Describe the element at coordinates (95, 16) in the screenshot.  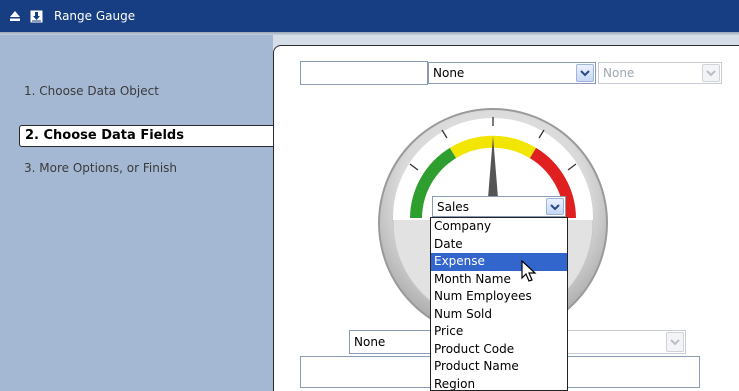
I see `window-title: Range Gauge` at that location.